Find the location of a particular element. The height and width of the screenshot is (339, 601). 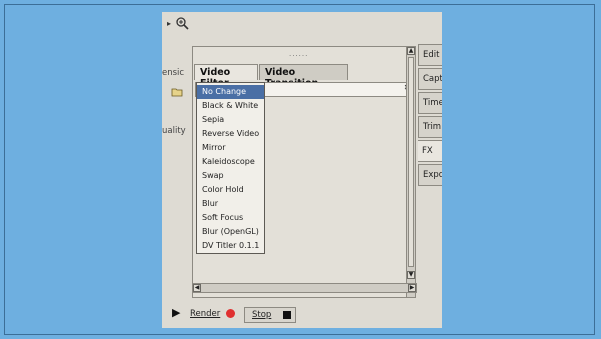

stop-icon is located at coordinates (287, 315).